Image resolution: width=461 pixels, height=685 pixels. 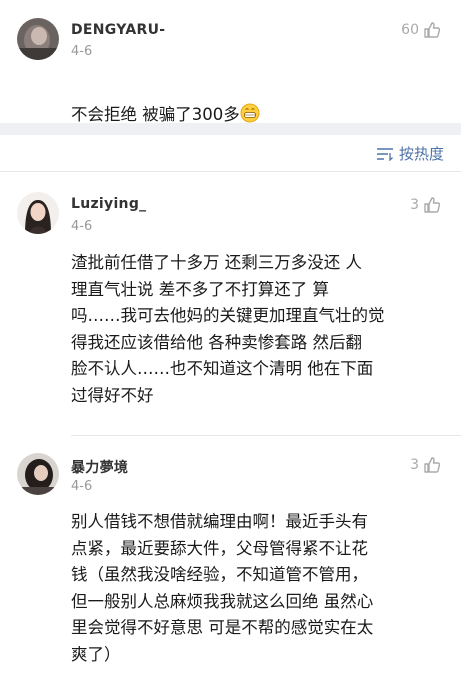 What do you see at coordinates (410, 30) in the screenshot?
I see `like-count: 60` at bounding box center [410, 30].